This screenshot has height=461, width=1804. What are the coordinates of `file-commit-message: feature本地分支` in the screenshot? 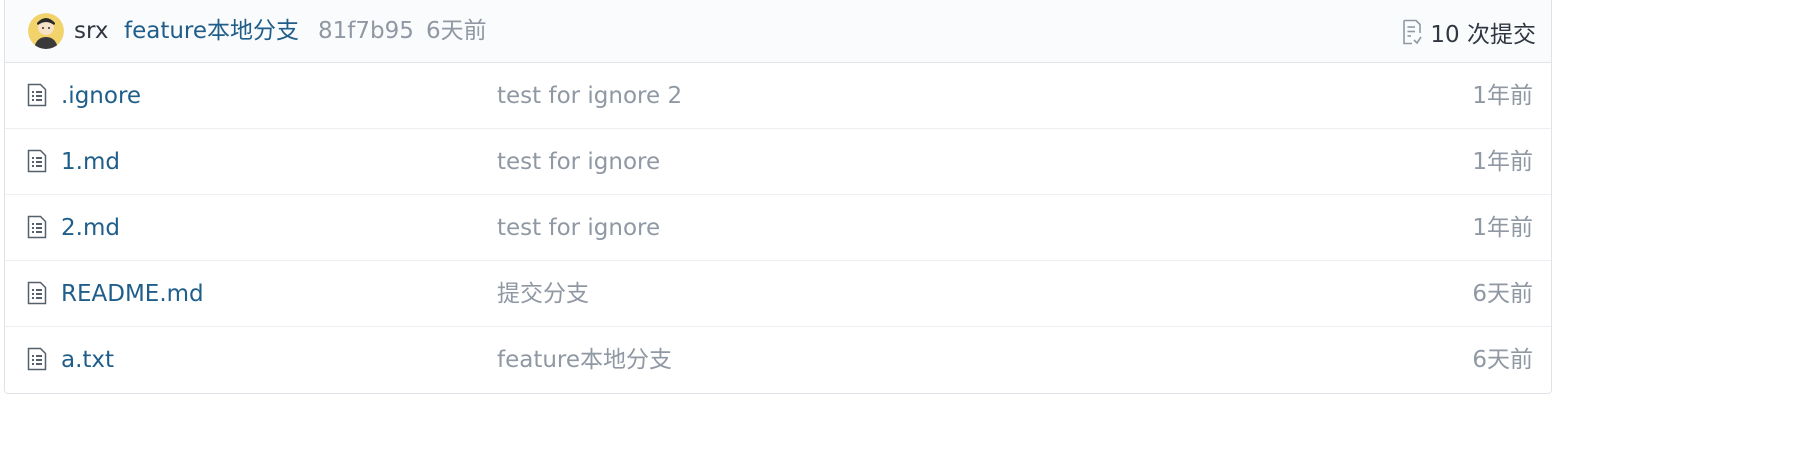 It's located at (584, 360).